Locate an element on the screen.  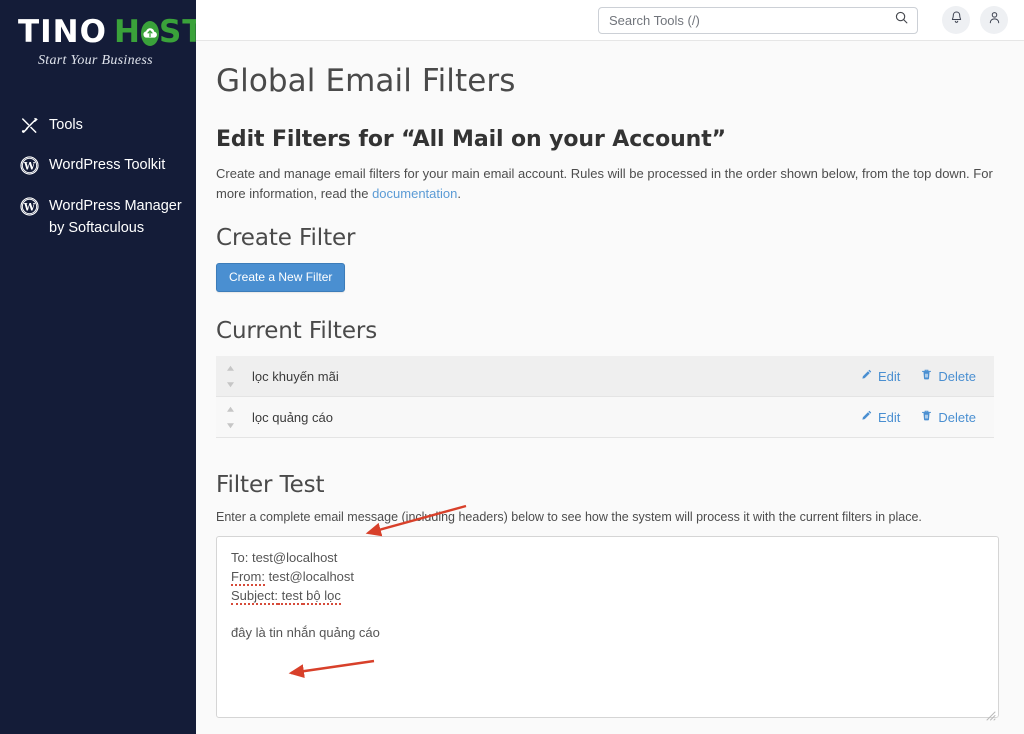
bell-icon is located at coordinates (956, 20).